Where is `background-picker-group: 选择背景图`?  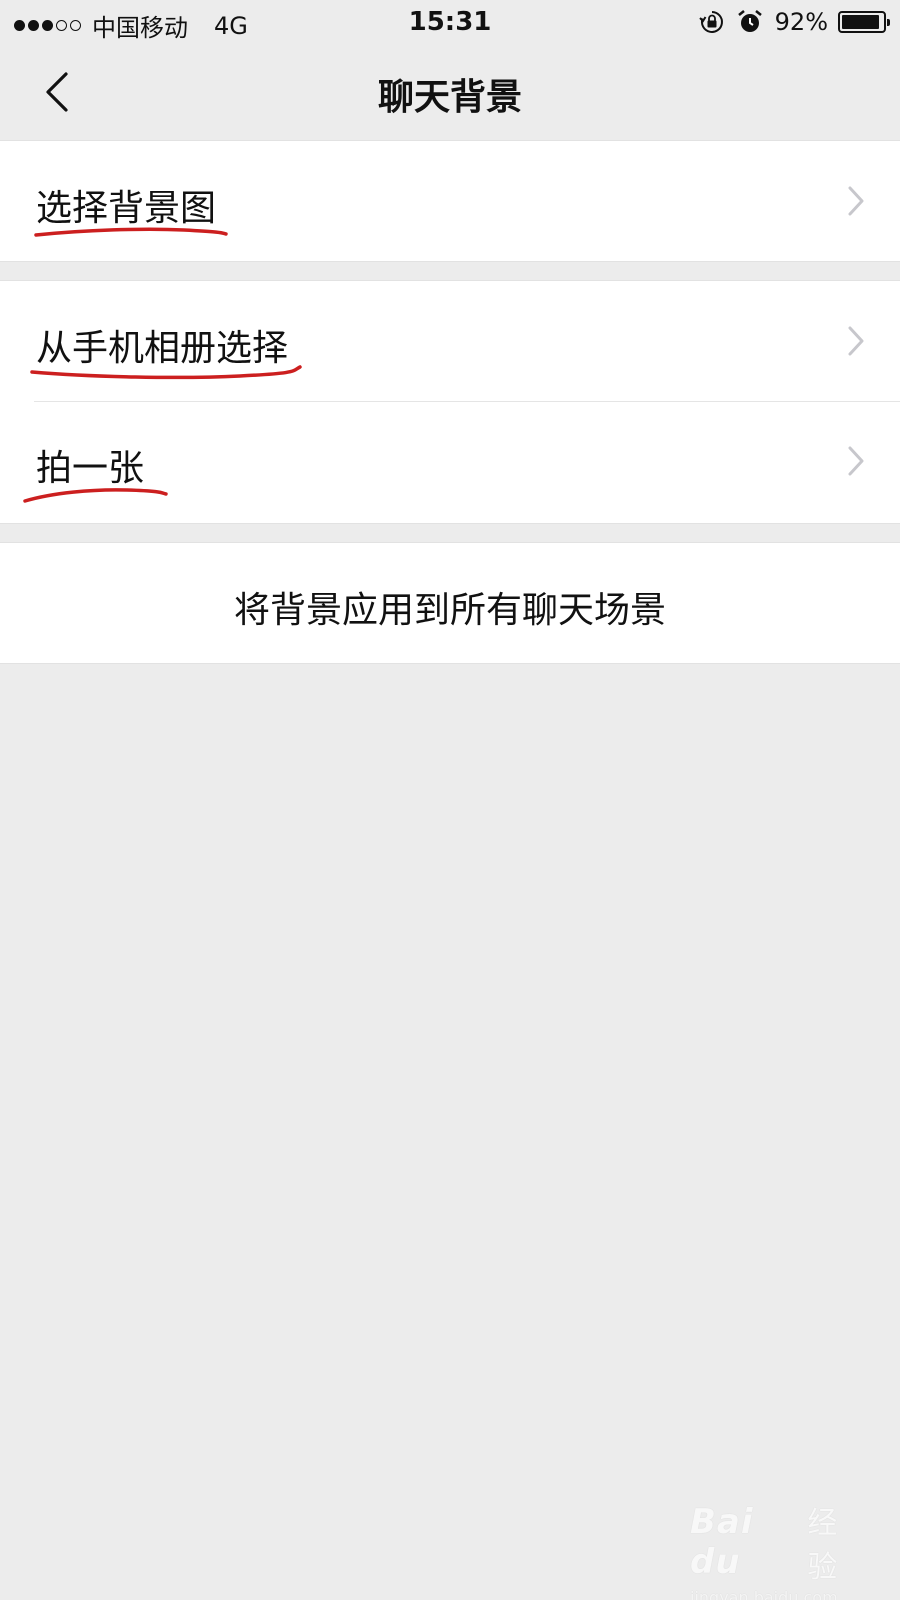
background-picker-group: 选择背景图 is located at coordinates (450, 201).